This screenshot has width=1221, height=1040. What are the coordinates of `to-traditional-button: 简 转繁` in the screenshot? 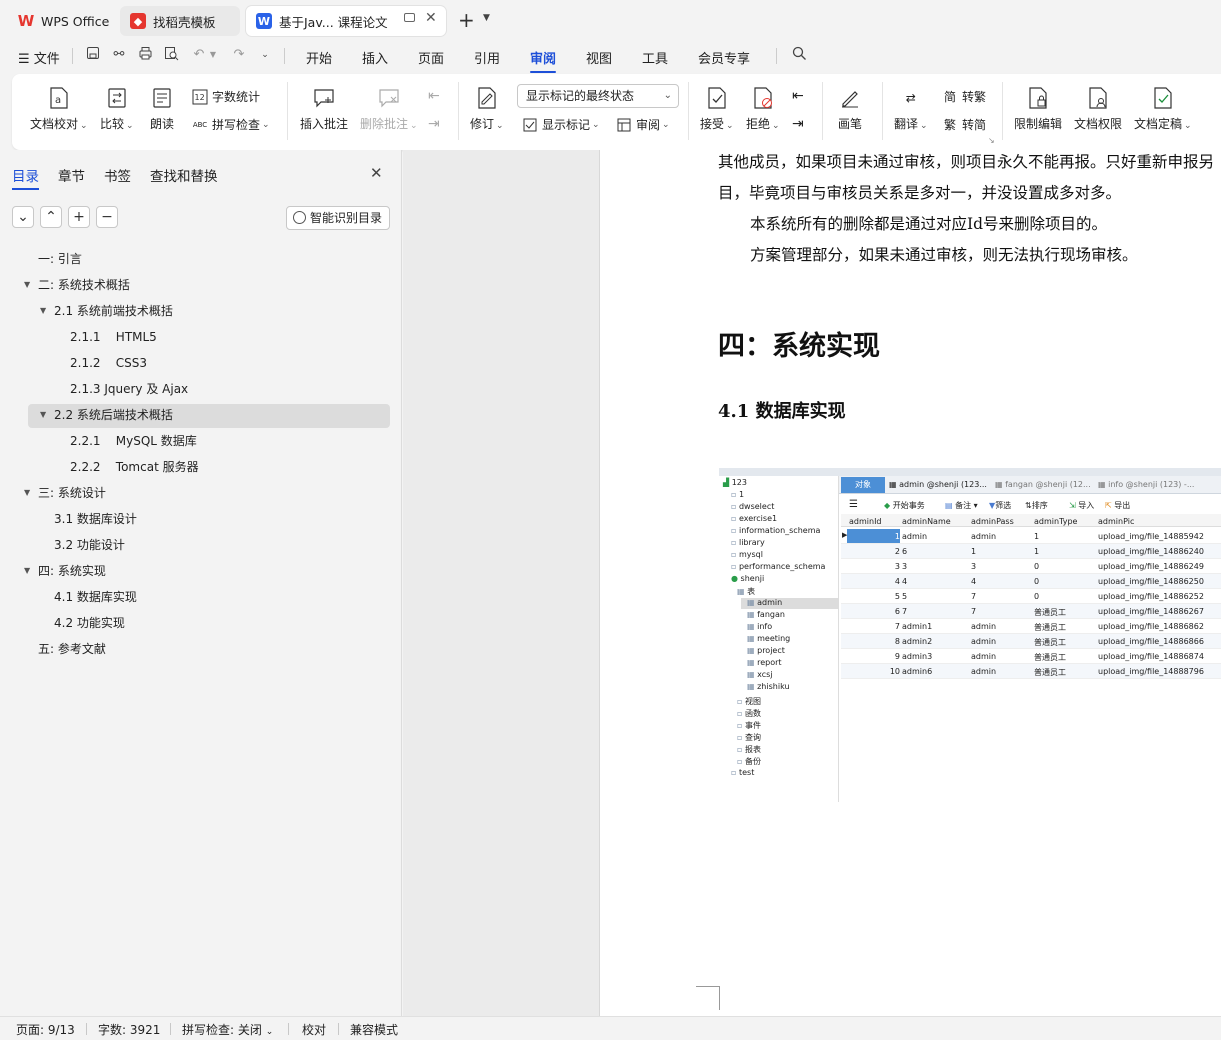 It's located at (964, 96).